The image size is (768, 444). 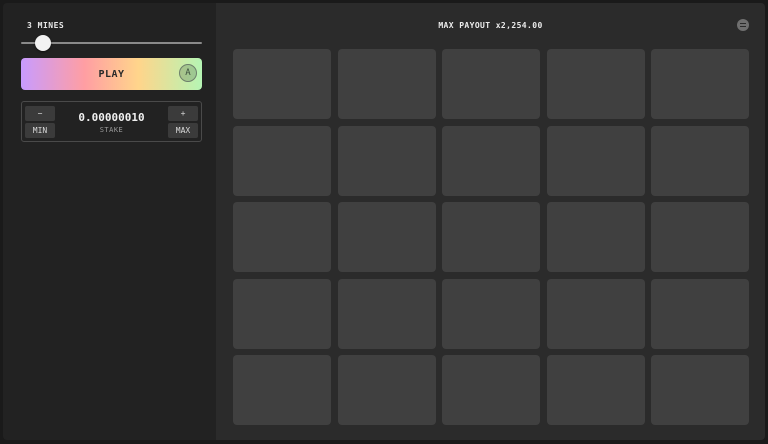 What do you see at coordinates (183, 113) in the screenshot?
I see `increase-stake-button: +` at bounding box center [183, 113].